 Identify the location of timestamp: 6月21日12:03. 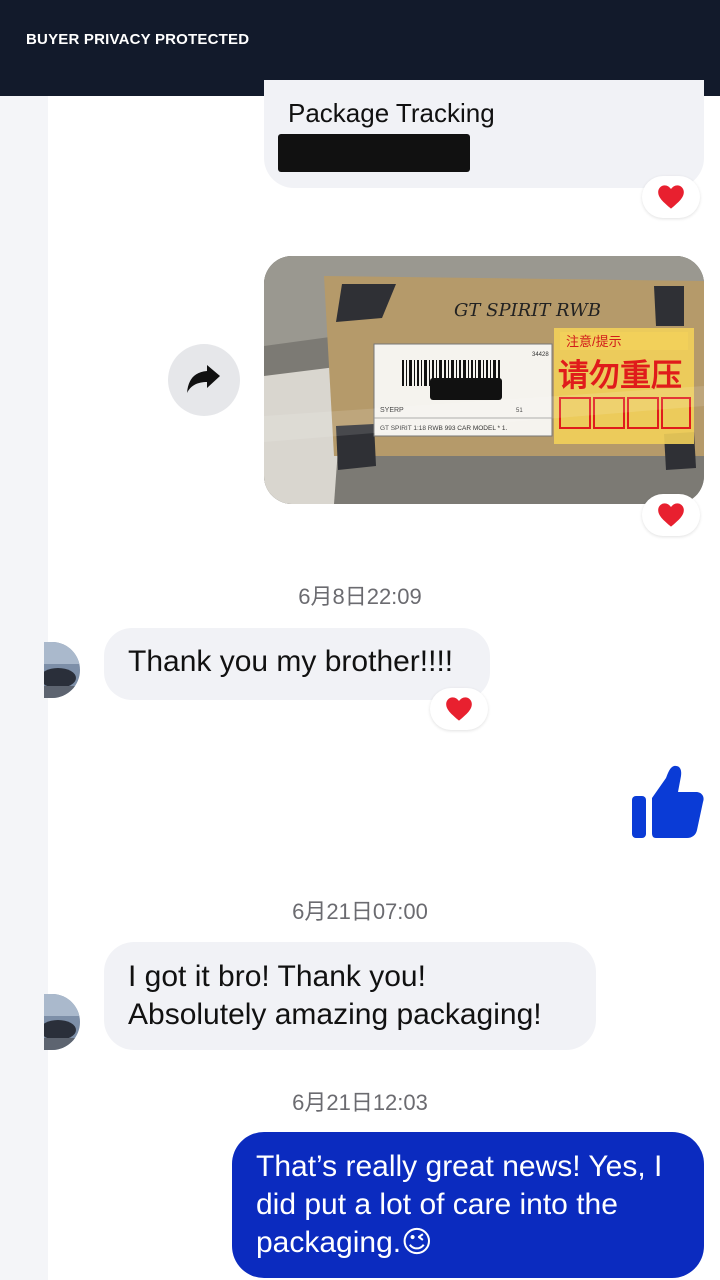
(360, 1102).